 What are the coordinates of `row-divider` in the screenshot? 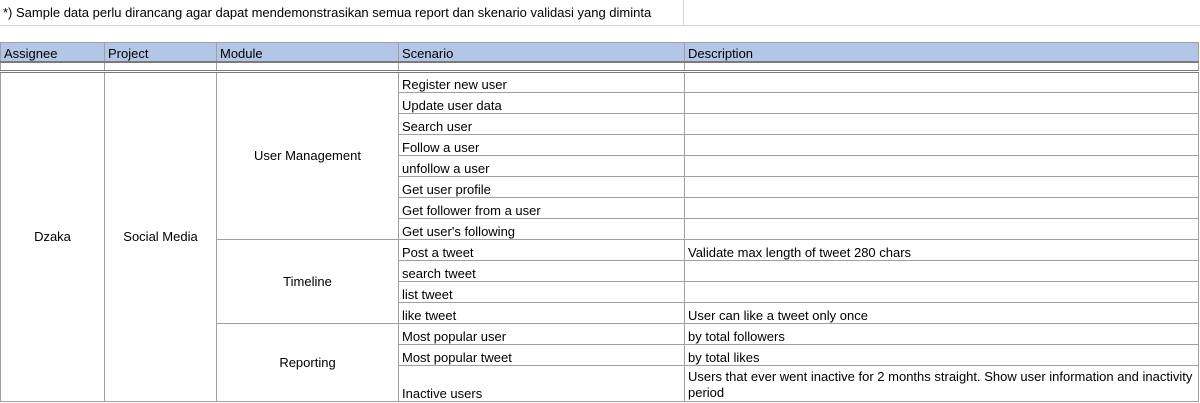 It's located at (600, 25).